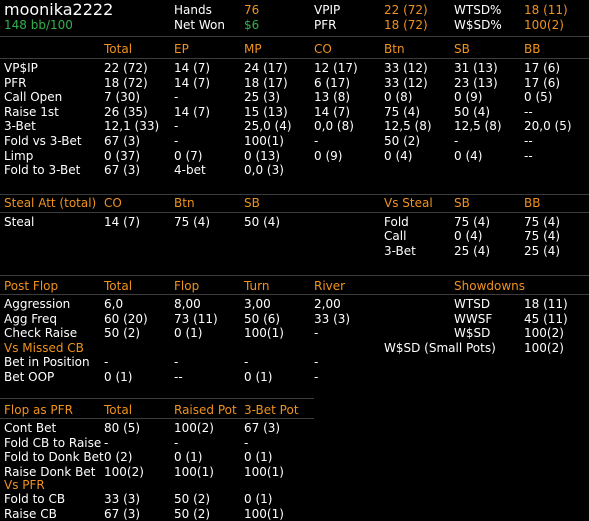  I want to click on pfr-value: 18 (72), so click(406, 25).